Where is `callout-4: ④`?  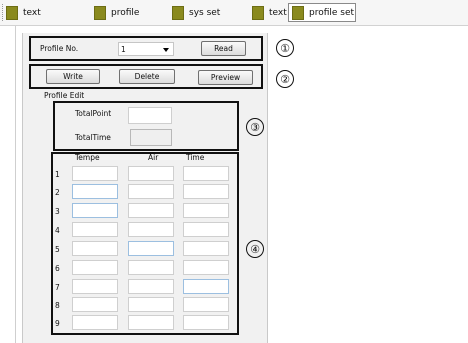
callout-4: ④ is located at coordinates (255, 249).